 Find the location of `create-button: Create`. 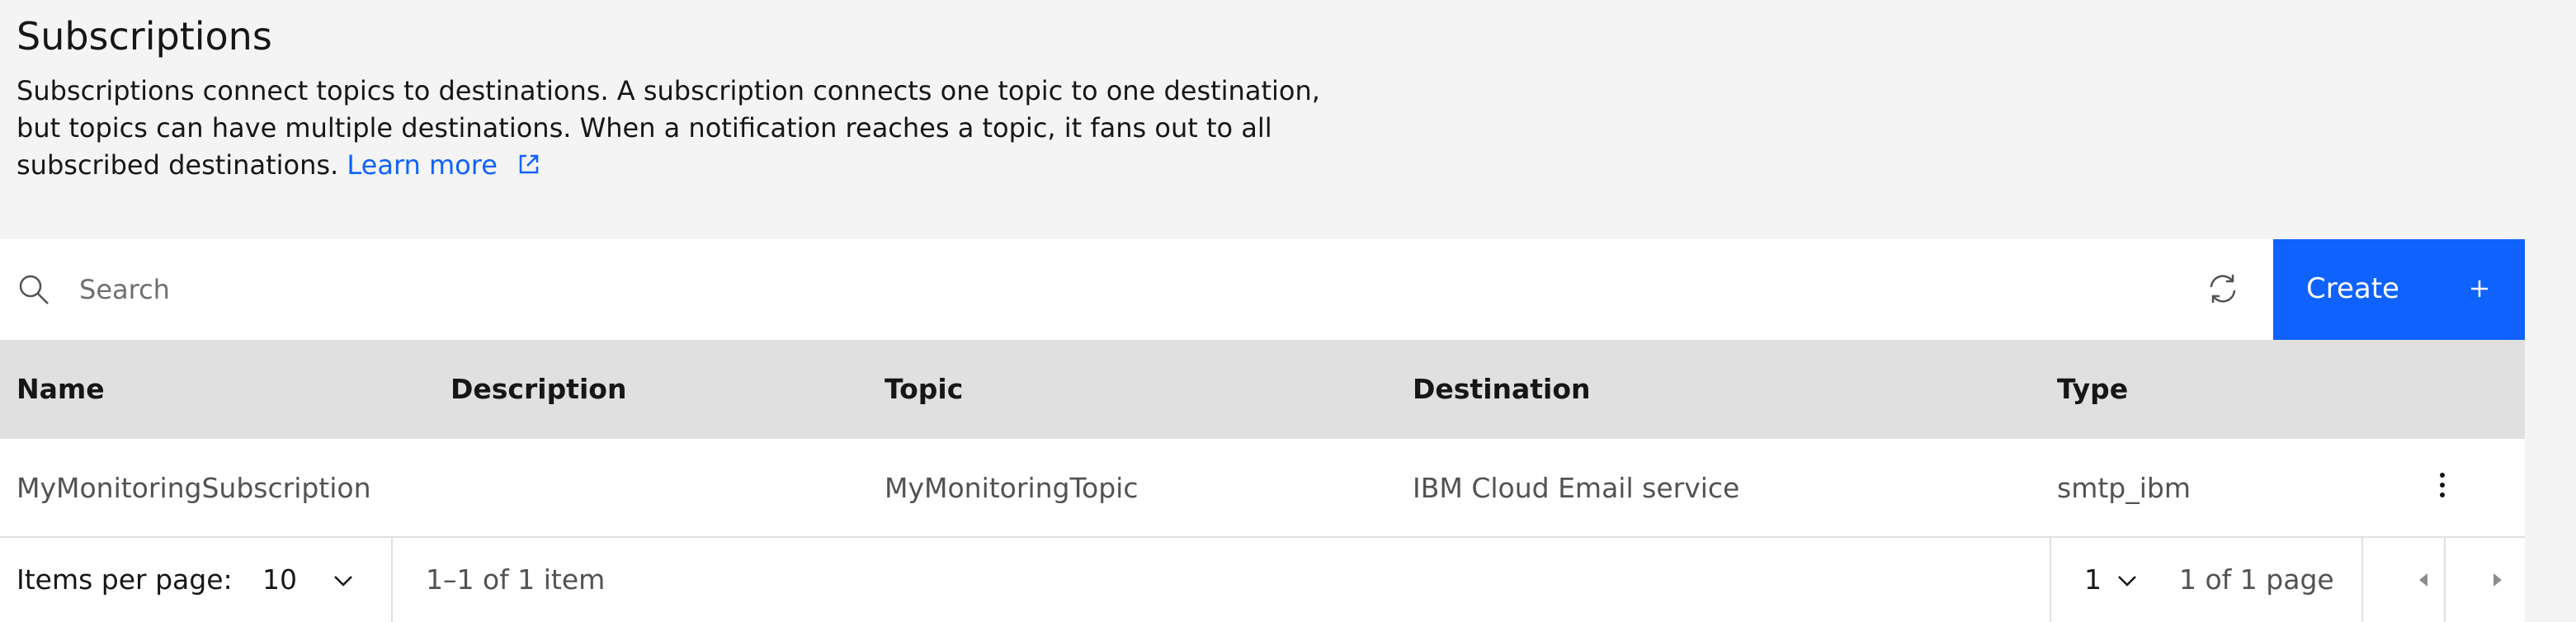

create-button: Create is located at coordinates (2399, 290).